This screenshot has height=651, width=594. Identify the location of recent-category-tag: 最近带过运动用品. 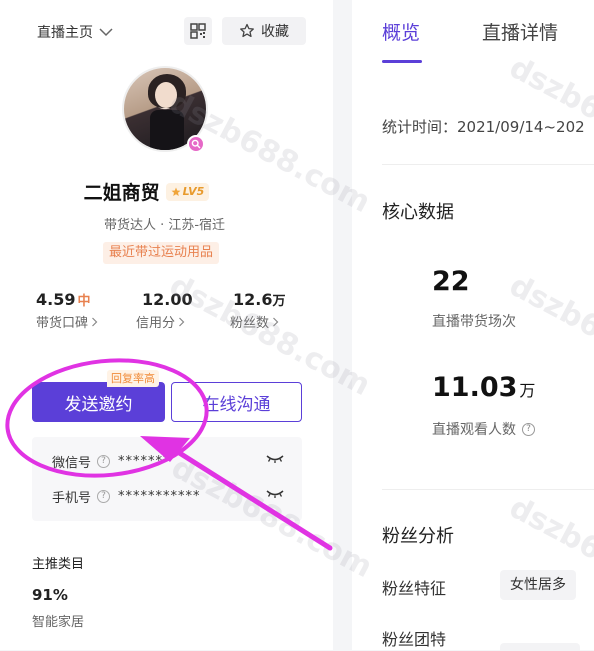
(161, 253).